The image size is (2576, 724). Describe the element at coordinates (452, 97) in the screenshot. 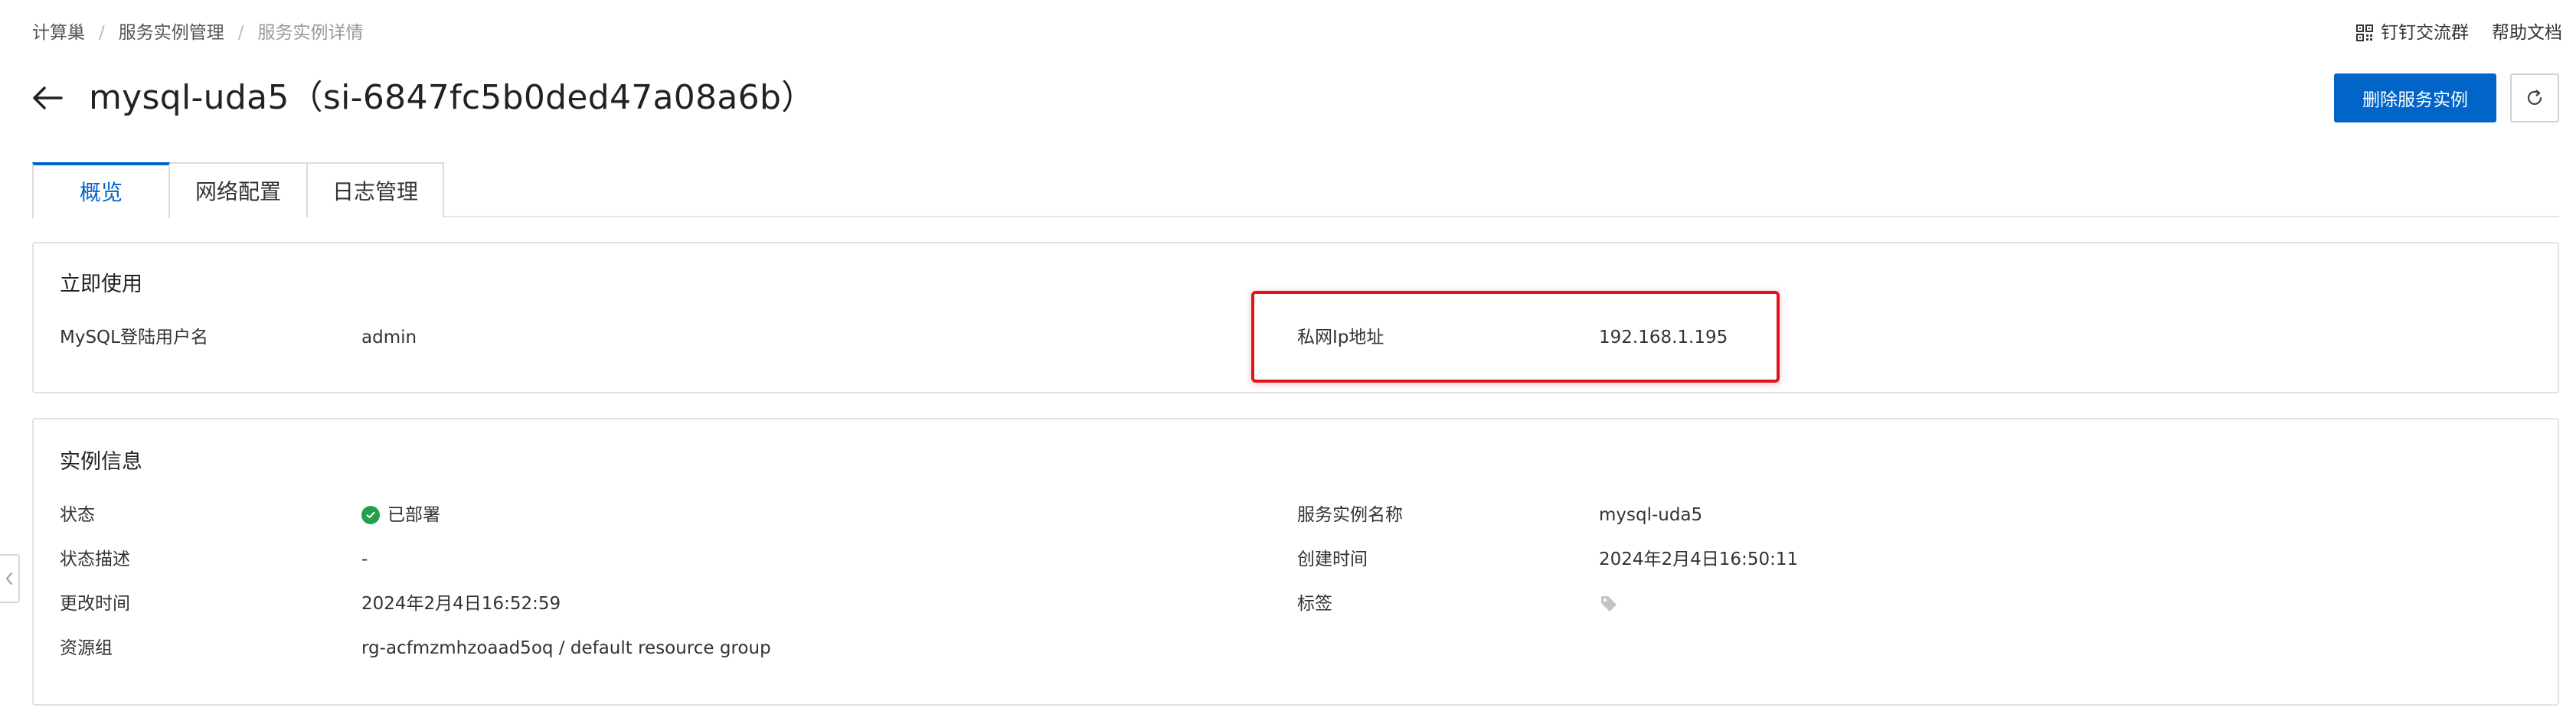

I see `page-title: mysql-uda5（si-6847fc5b0ded47a08a6b）` at that location.